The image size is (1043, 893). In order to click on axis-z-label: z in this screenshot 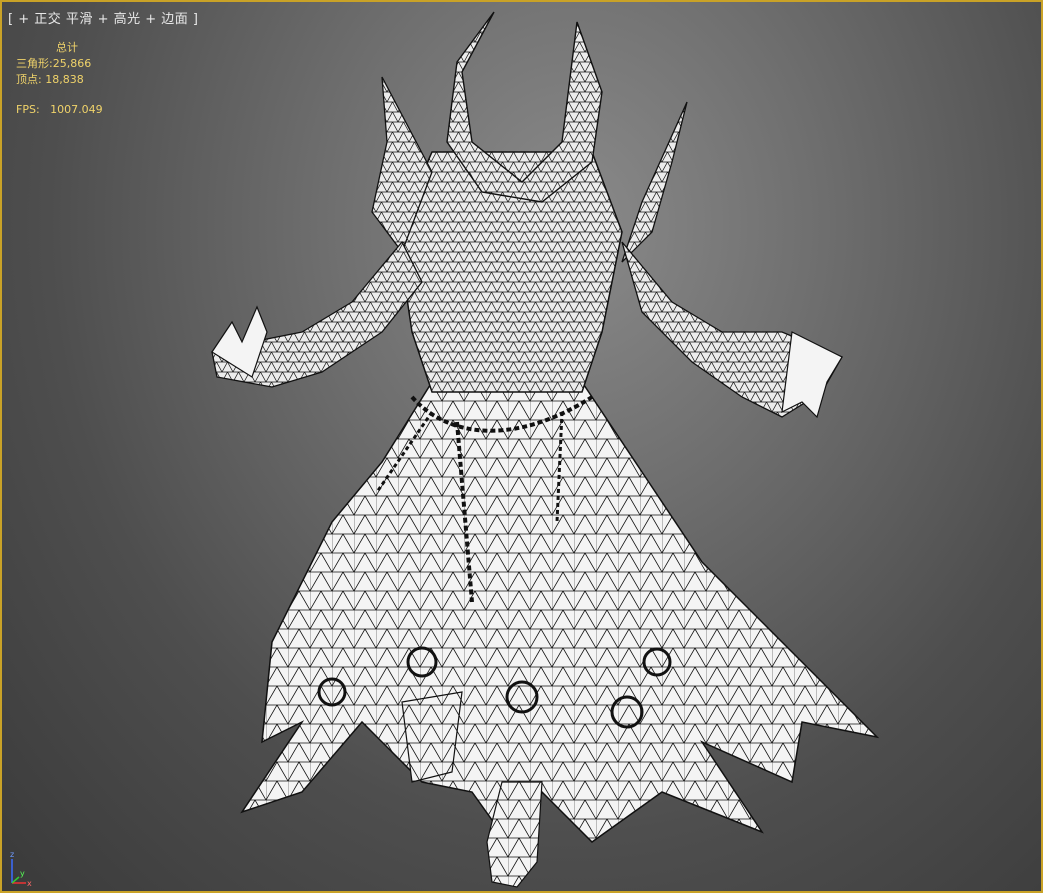, I will do `click(12, 854)`.